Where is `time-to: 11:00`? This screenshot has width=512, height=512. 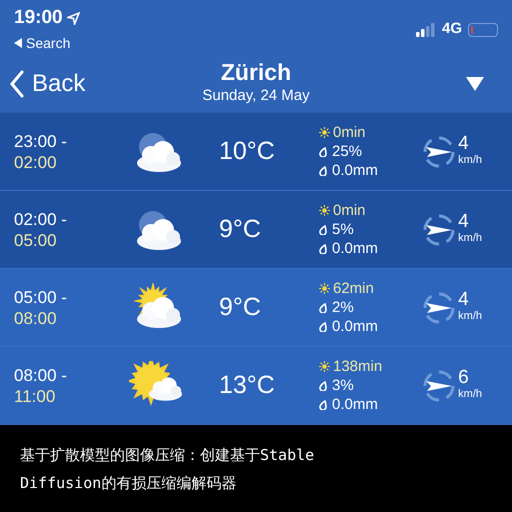 time-to: 11:00 is located at coordinates (35, 396).